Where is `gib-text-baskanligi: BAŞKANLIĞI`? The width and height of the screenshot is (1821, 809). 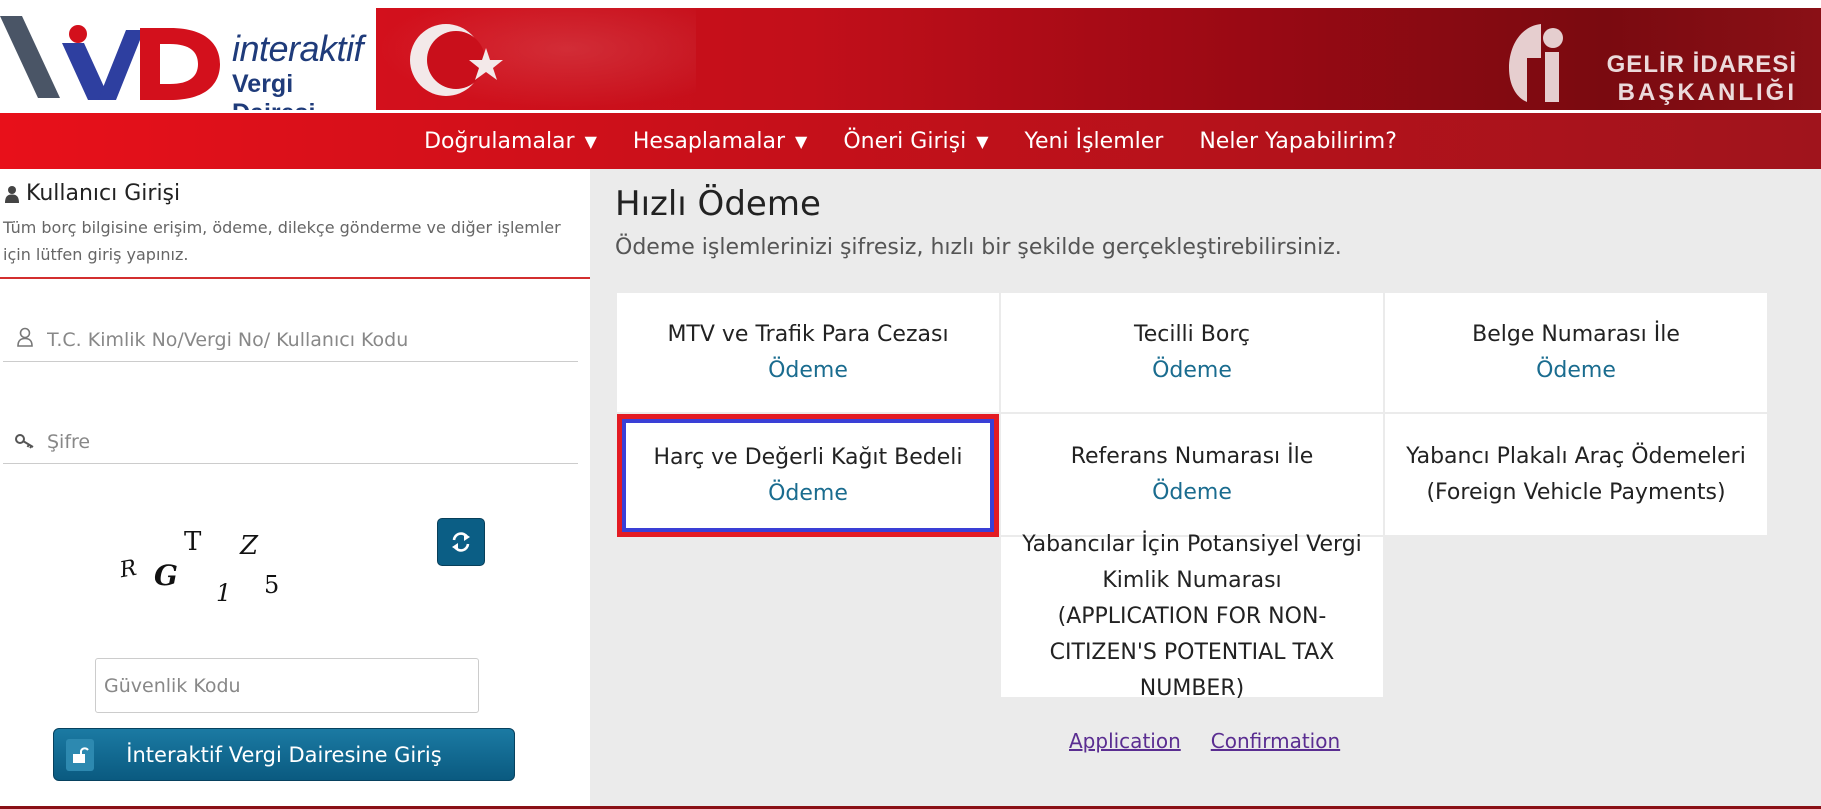 gib-text-baskanligi: BAŞKANLIĞI is located at coordinates (1707, 92).